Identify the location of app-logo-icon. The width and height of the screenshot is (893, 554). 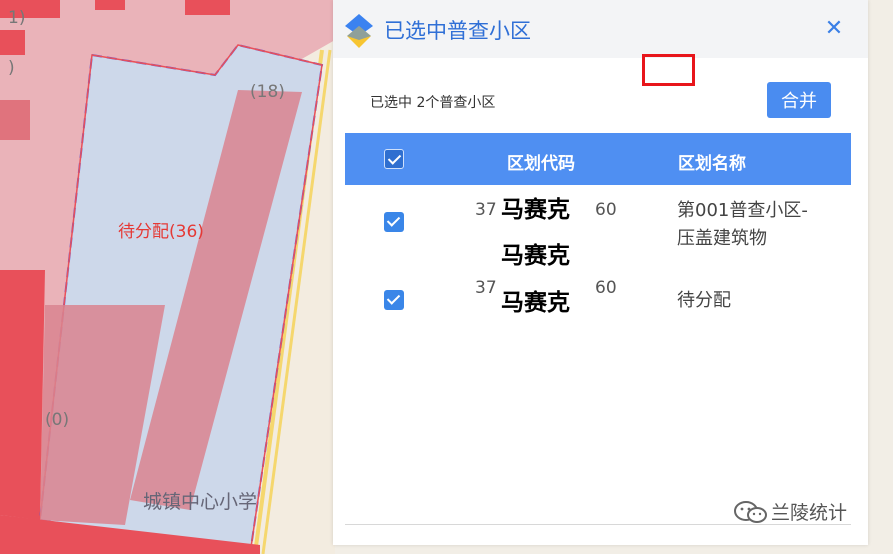
(359, 31).